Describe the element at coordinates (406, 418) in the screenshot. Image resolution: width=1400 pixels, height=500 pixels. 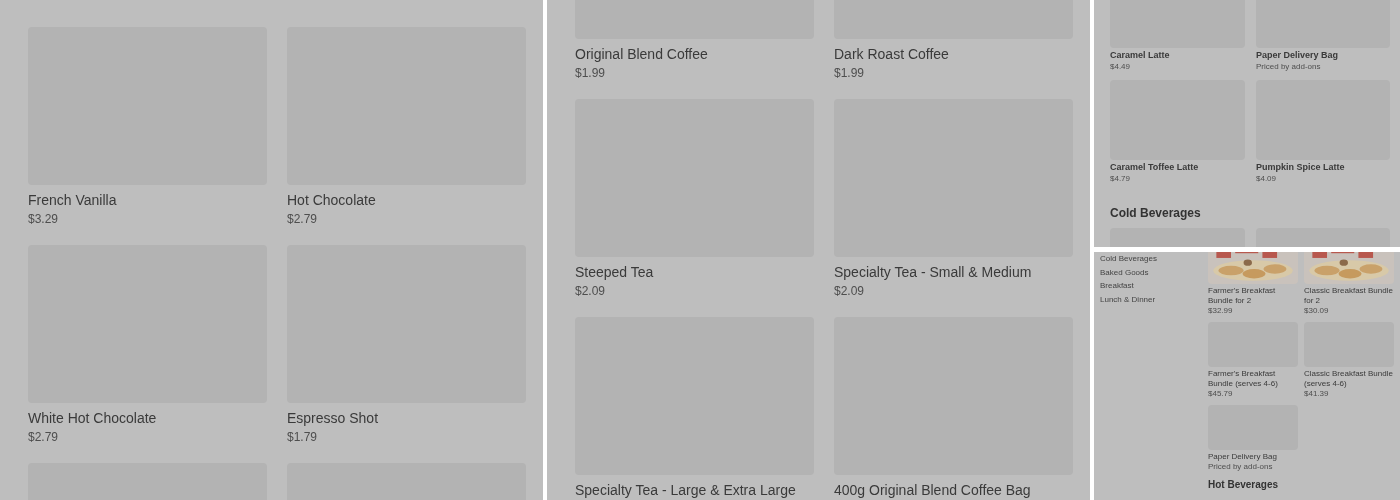
I see `item-name: Espresso Shot` at that location.